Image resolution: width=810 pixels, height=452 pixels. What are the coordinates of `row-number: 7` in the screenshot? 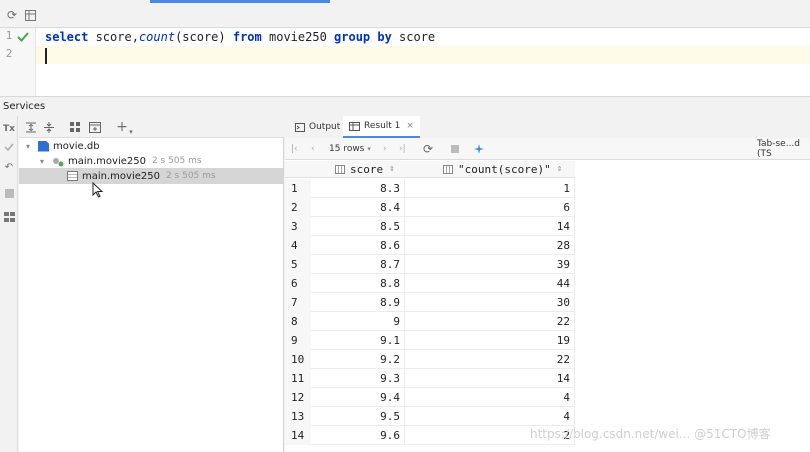 It's located at (298, 302).